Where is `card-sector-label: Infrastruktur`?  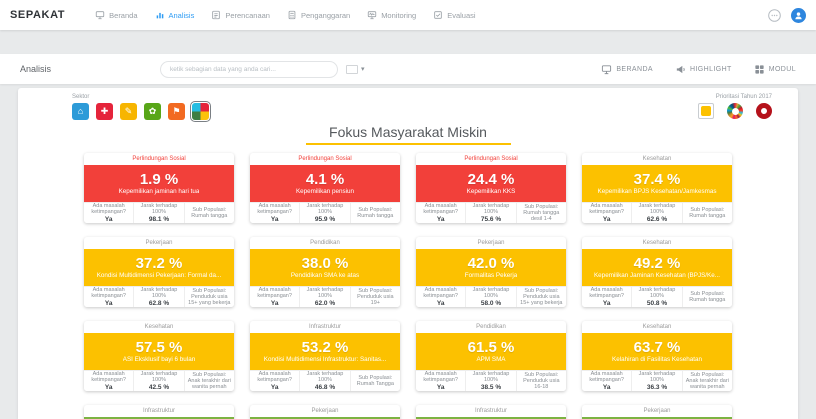
card-sector-label: Infrastruktur is located at coordinates (490, 411).